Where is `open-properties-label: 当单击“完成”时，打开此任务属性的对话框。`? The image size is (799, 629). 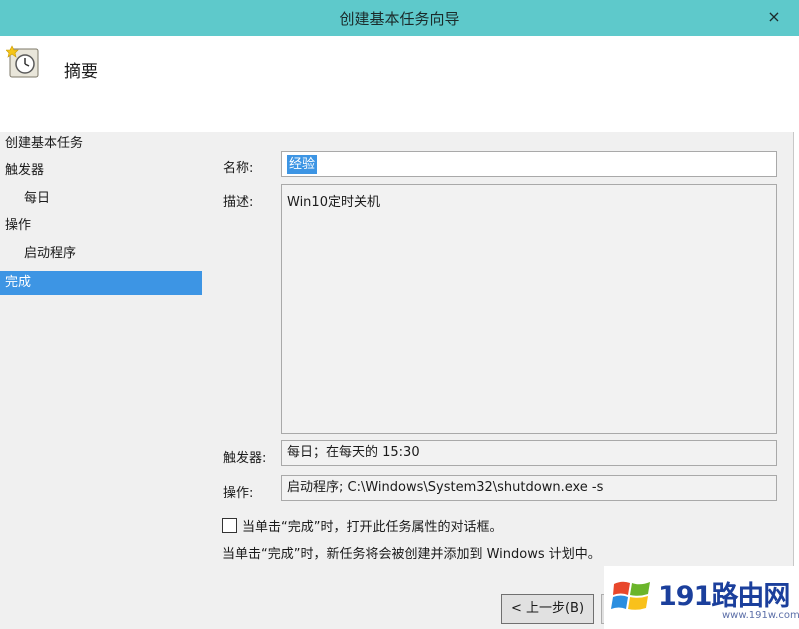
open-properties-label: 当单击“完成”时，打开此任务属性的对话框。 is located at coordinates (372, 525).